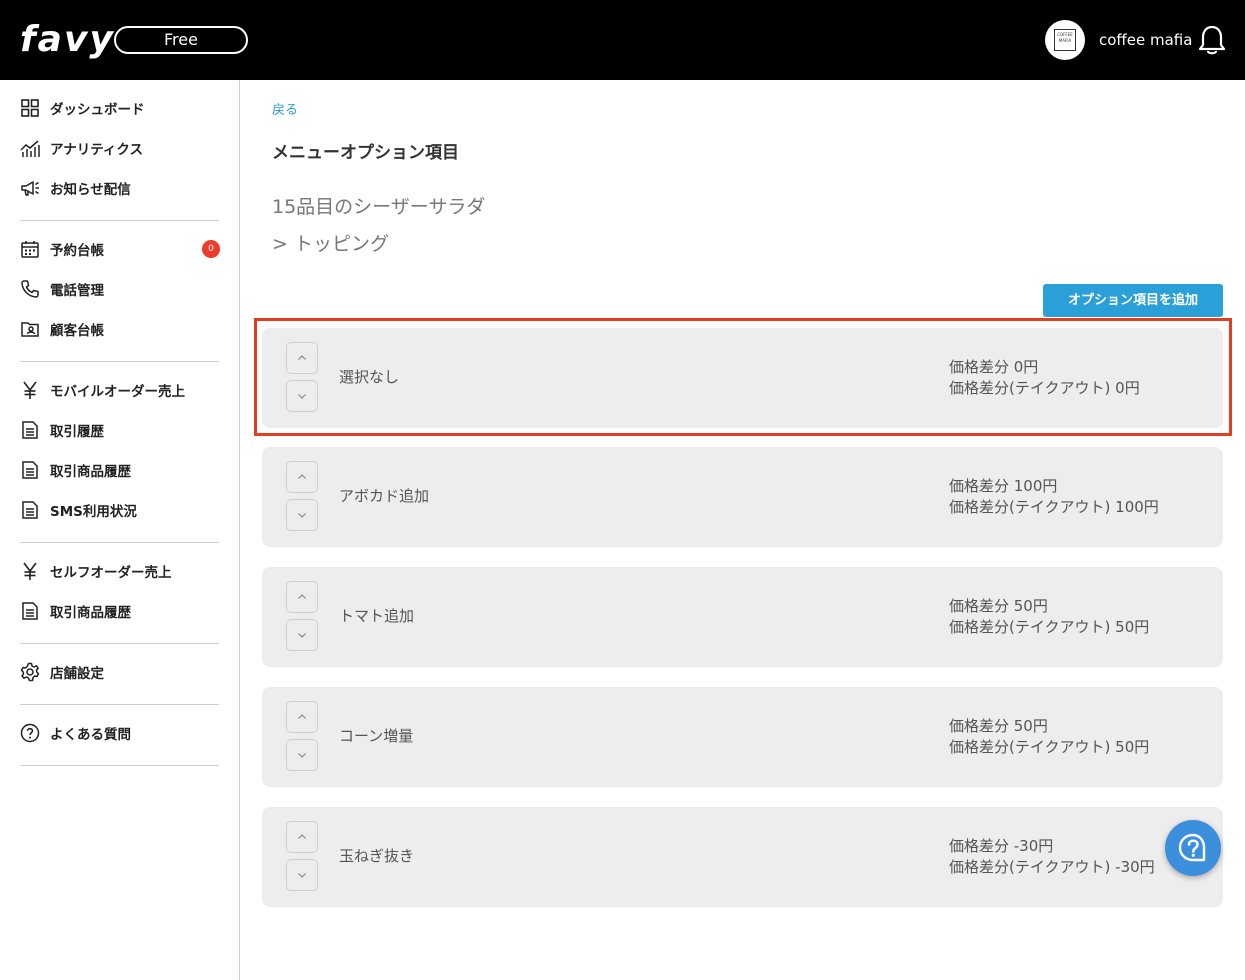 The image size is (1245, 980). Describe the element at coordinates (120, 289) in the screenshot. I see `sidebar-item-phone: 電話管理` at that location.